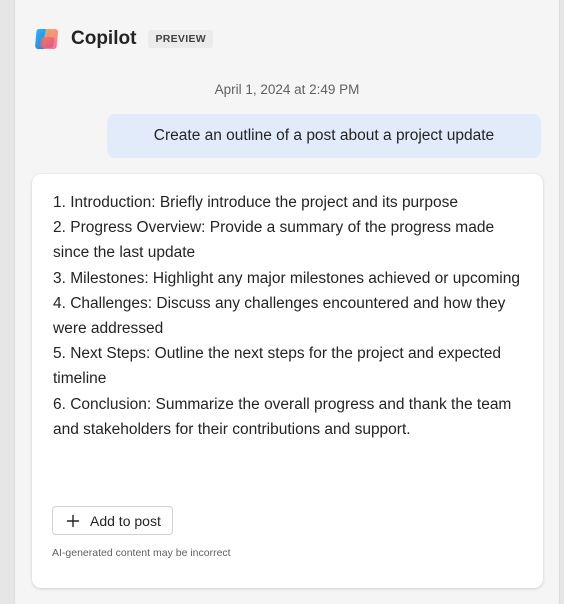 This screenshot has height=604, width=564. I want to click on add-to-post-button: Add to post, so click(112, 520).